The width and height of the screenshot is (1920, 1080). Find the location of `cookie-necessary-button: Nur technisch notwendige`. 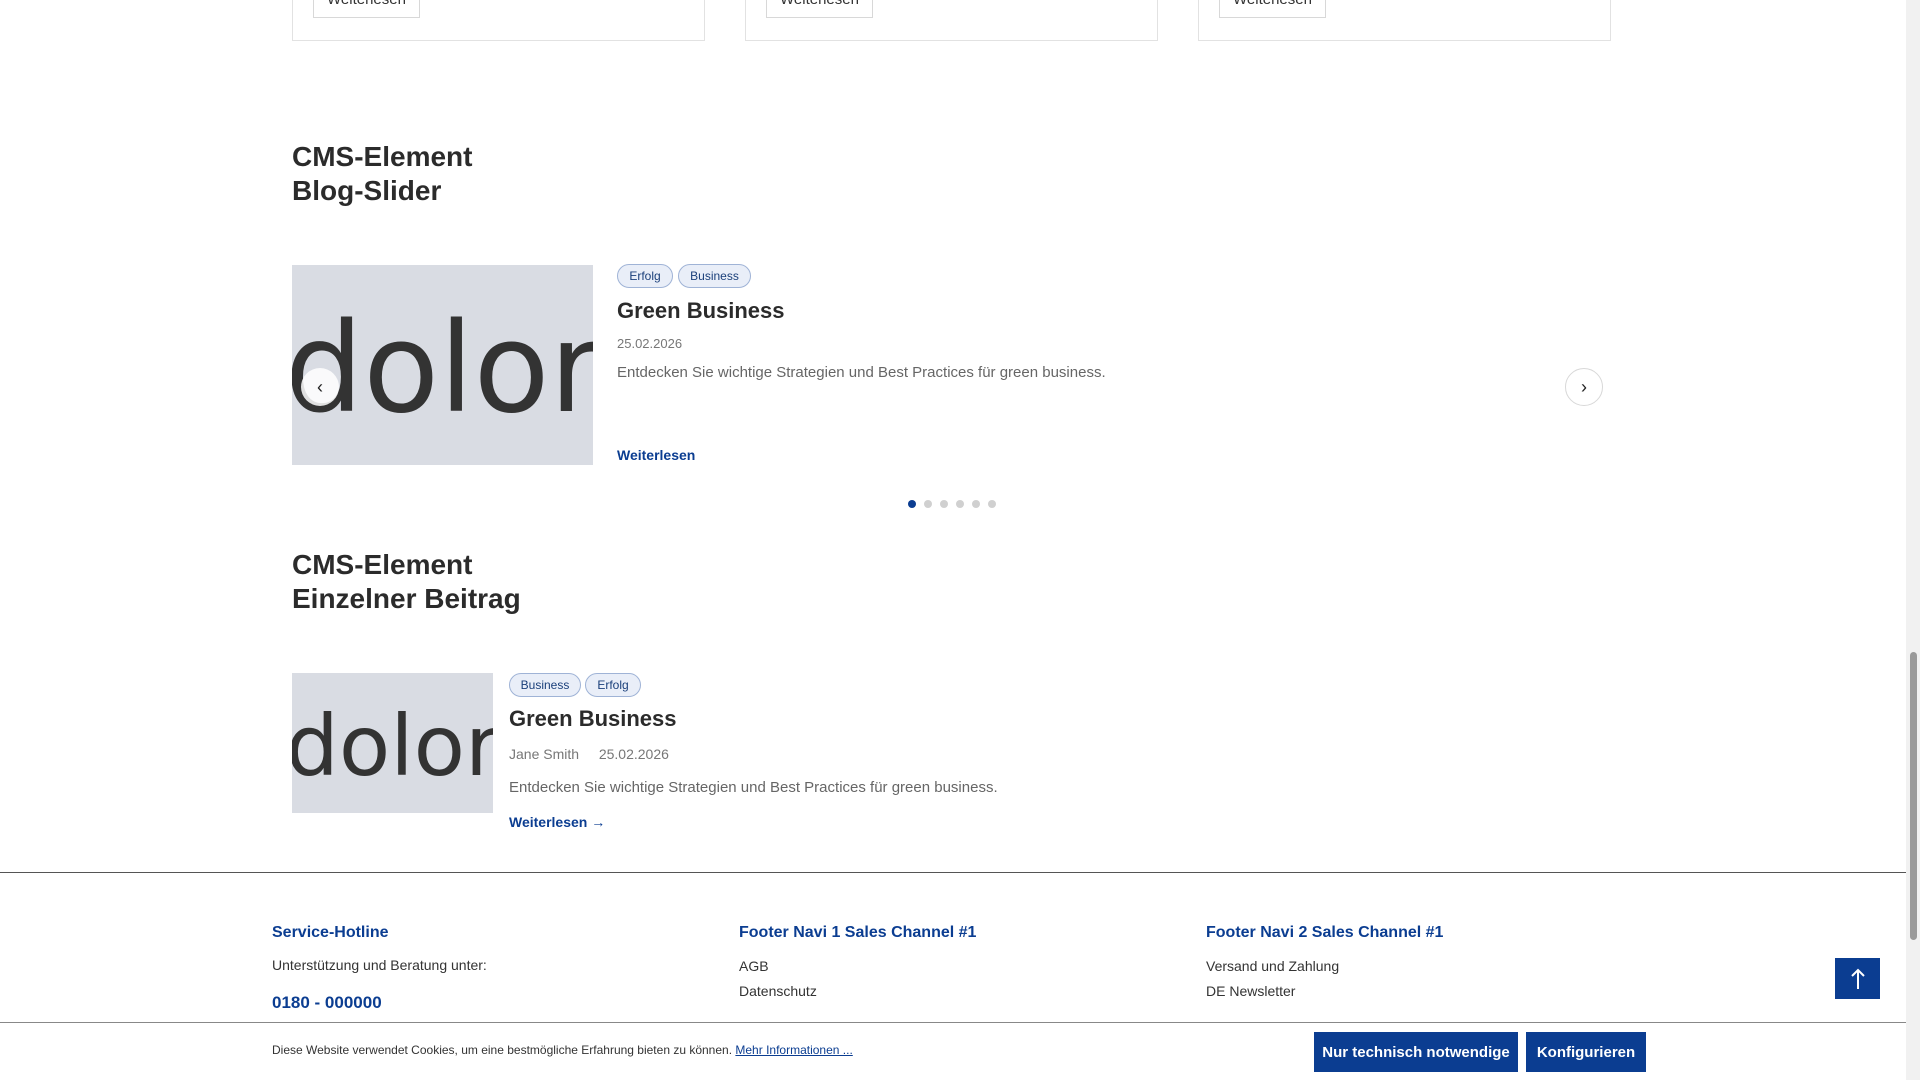

cookie-necessary-button: Nur technisch notwendige is located at coordinates (1416, 1052).